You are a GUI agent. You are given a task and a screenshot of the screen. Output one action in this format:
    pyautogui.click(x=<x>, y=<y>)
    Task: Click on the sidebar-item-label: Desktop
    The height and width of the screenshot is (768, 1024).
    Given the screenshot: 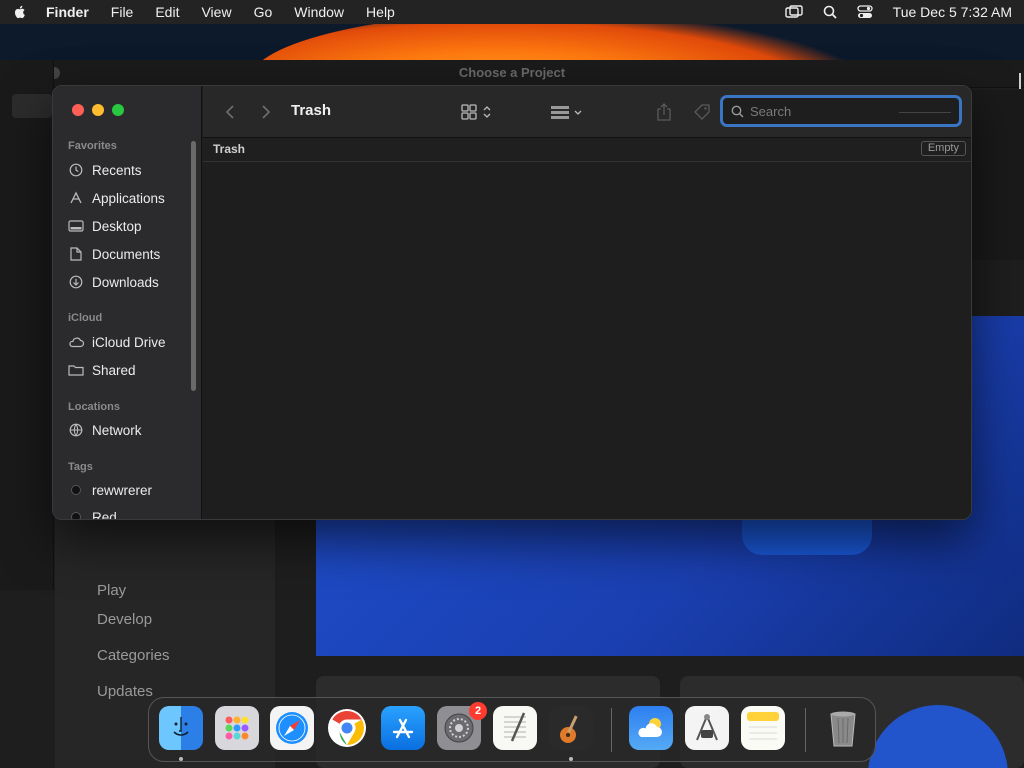 What is the action you would take?
    pyautogui.click(x=117, y=226)
    